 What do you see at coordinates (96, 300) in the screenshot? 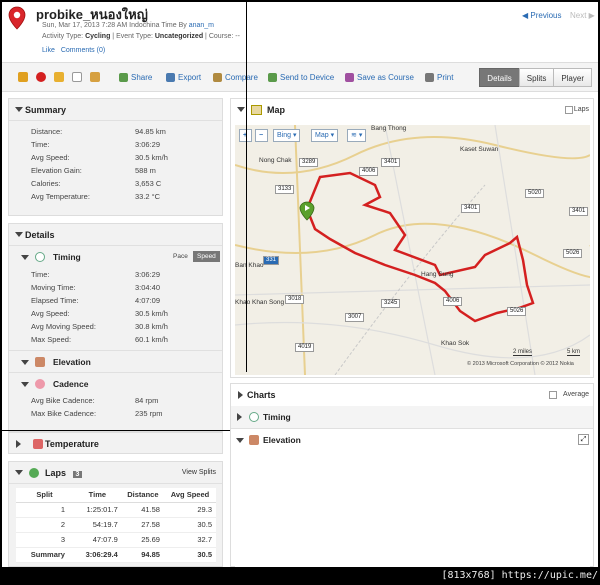
I see `timing-row: Elapsed Time: 4:07:09` at bounding box center [96, 300].